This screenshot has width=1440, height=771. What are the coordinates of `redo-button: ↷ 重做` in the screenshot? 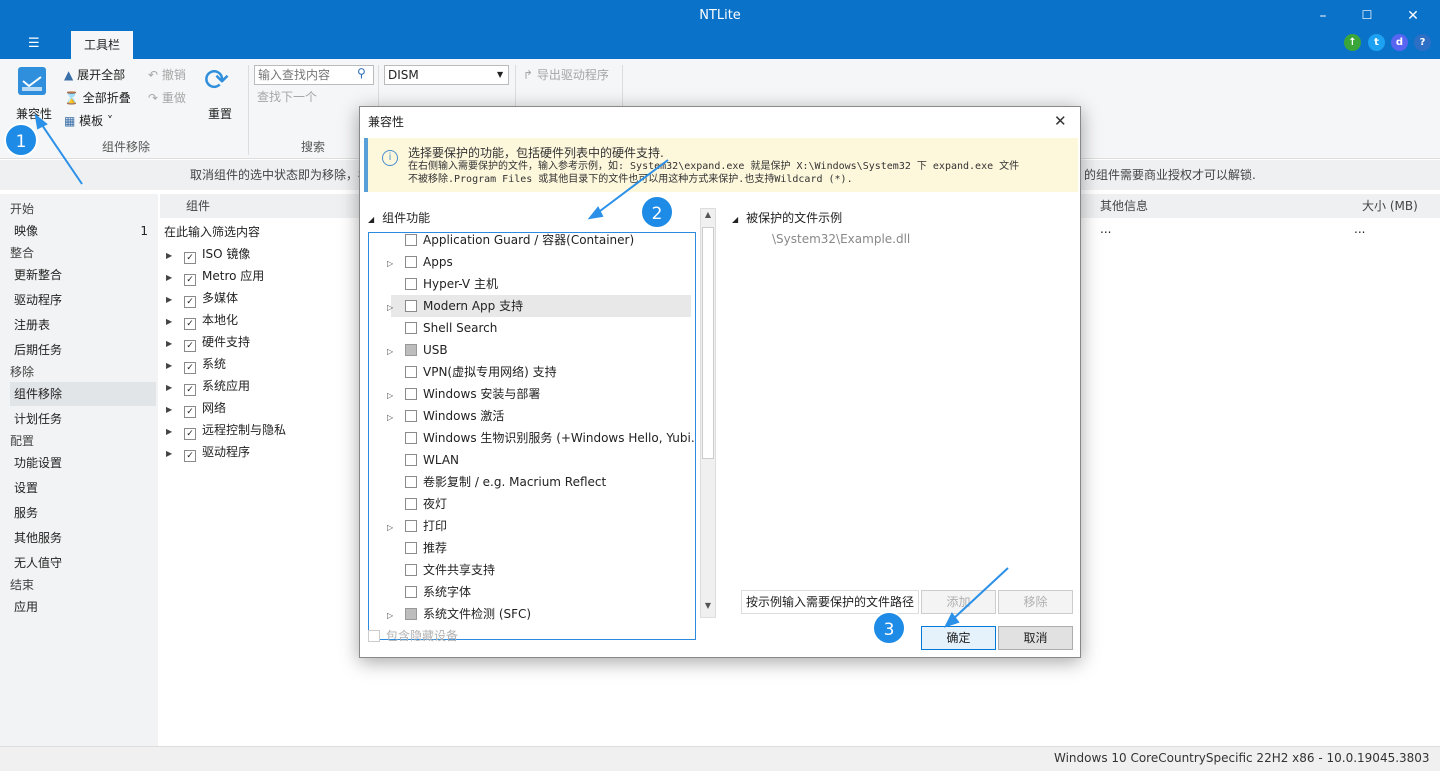 It's located at (167, 98).